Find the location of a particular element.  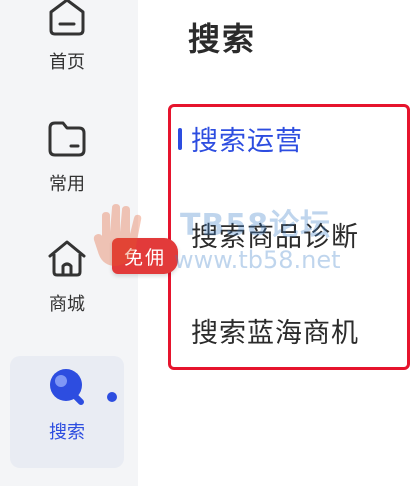

folder-icon is located at coordinates (67, 139).